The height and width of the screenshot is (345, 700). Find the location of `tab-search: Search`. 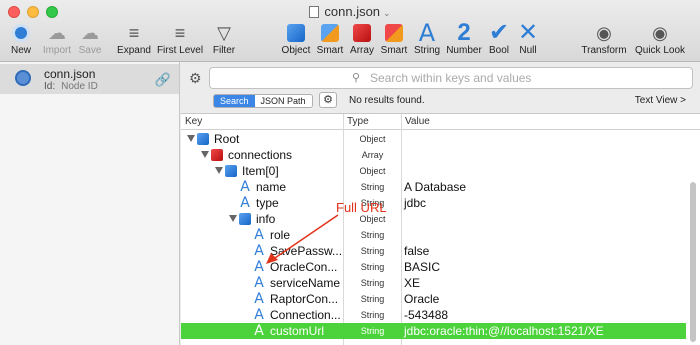

tab-search: Search is located at coordinates (234, 101).